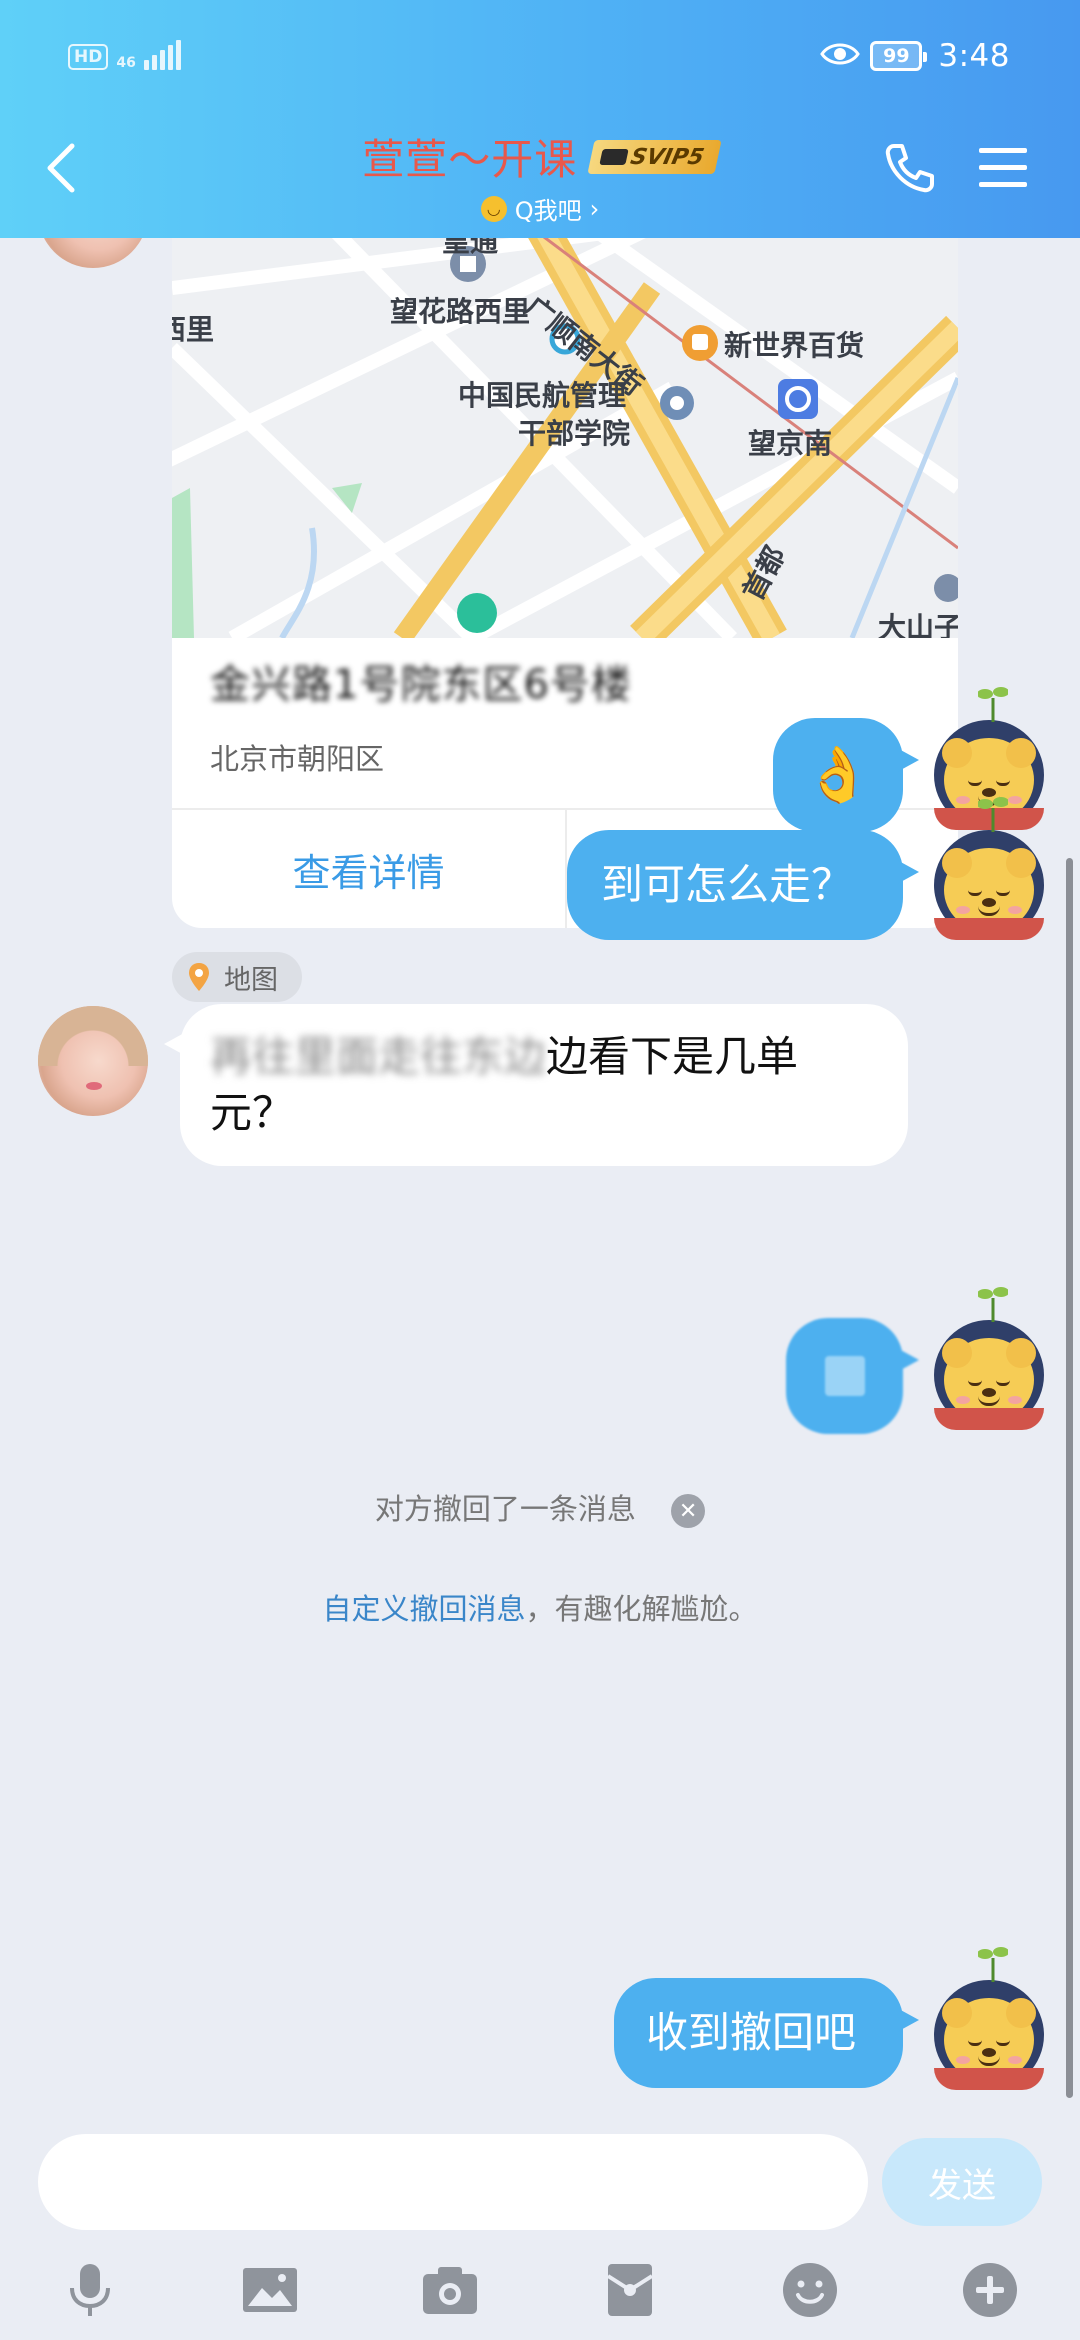 Image resolution: width=1080 pixels, height=2340 pixels. I want to click on svip-badge: SVIP5, so click(654, 156).